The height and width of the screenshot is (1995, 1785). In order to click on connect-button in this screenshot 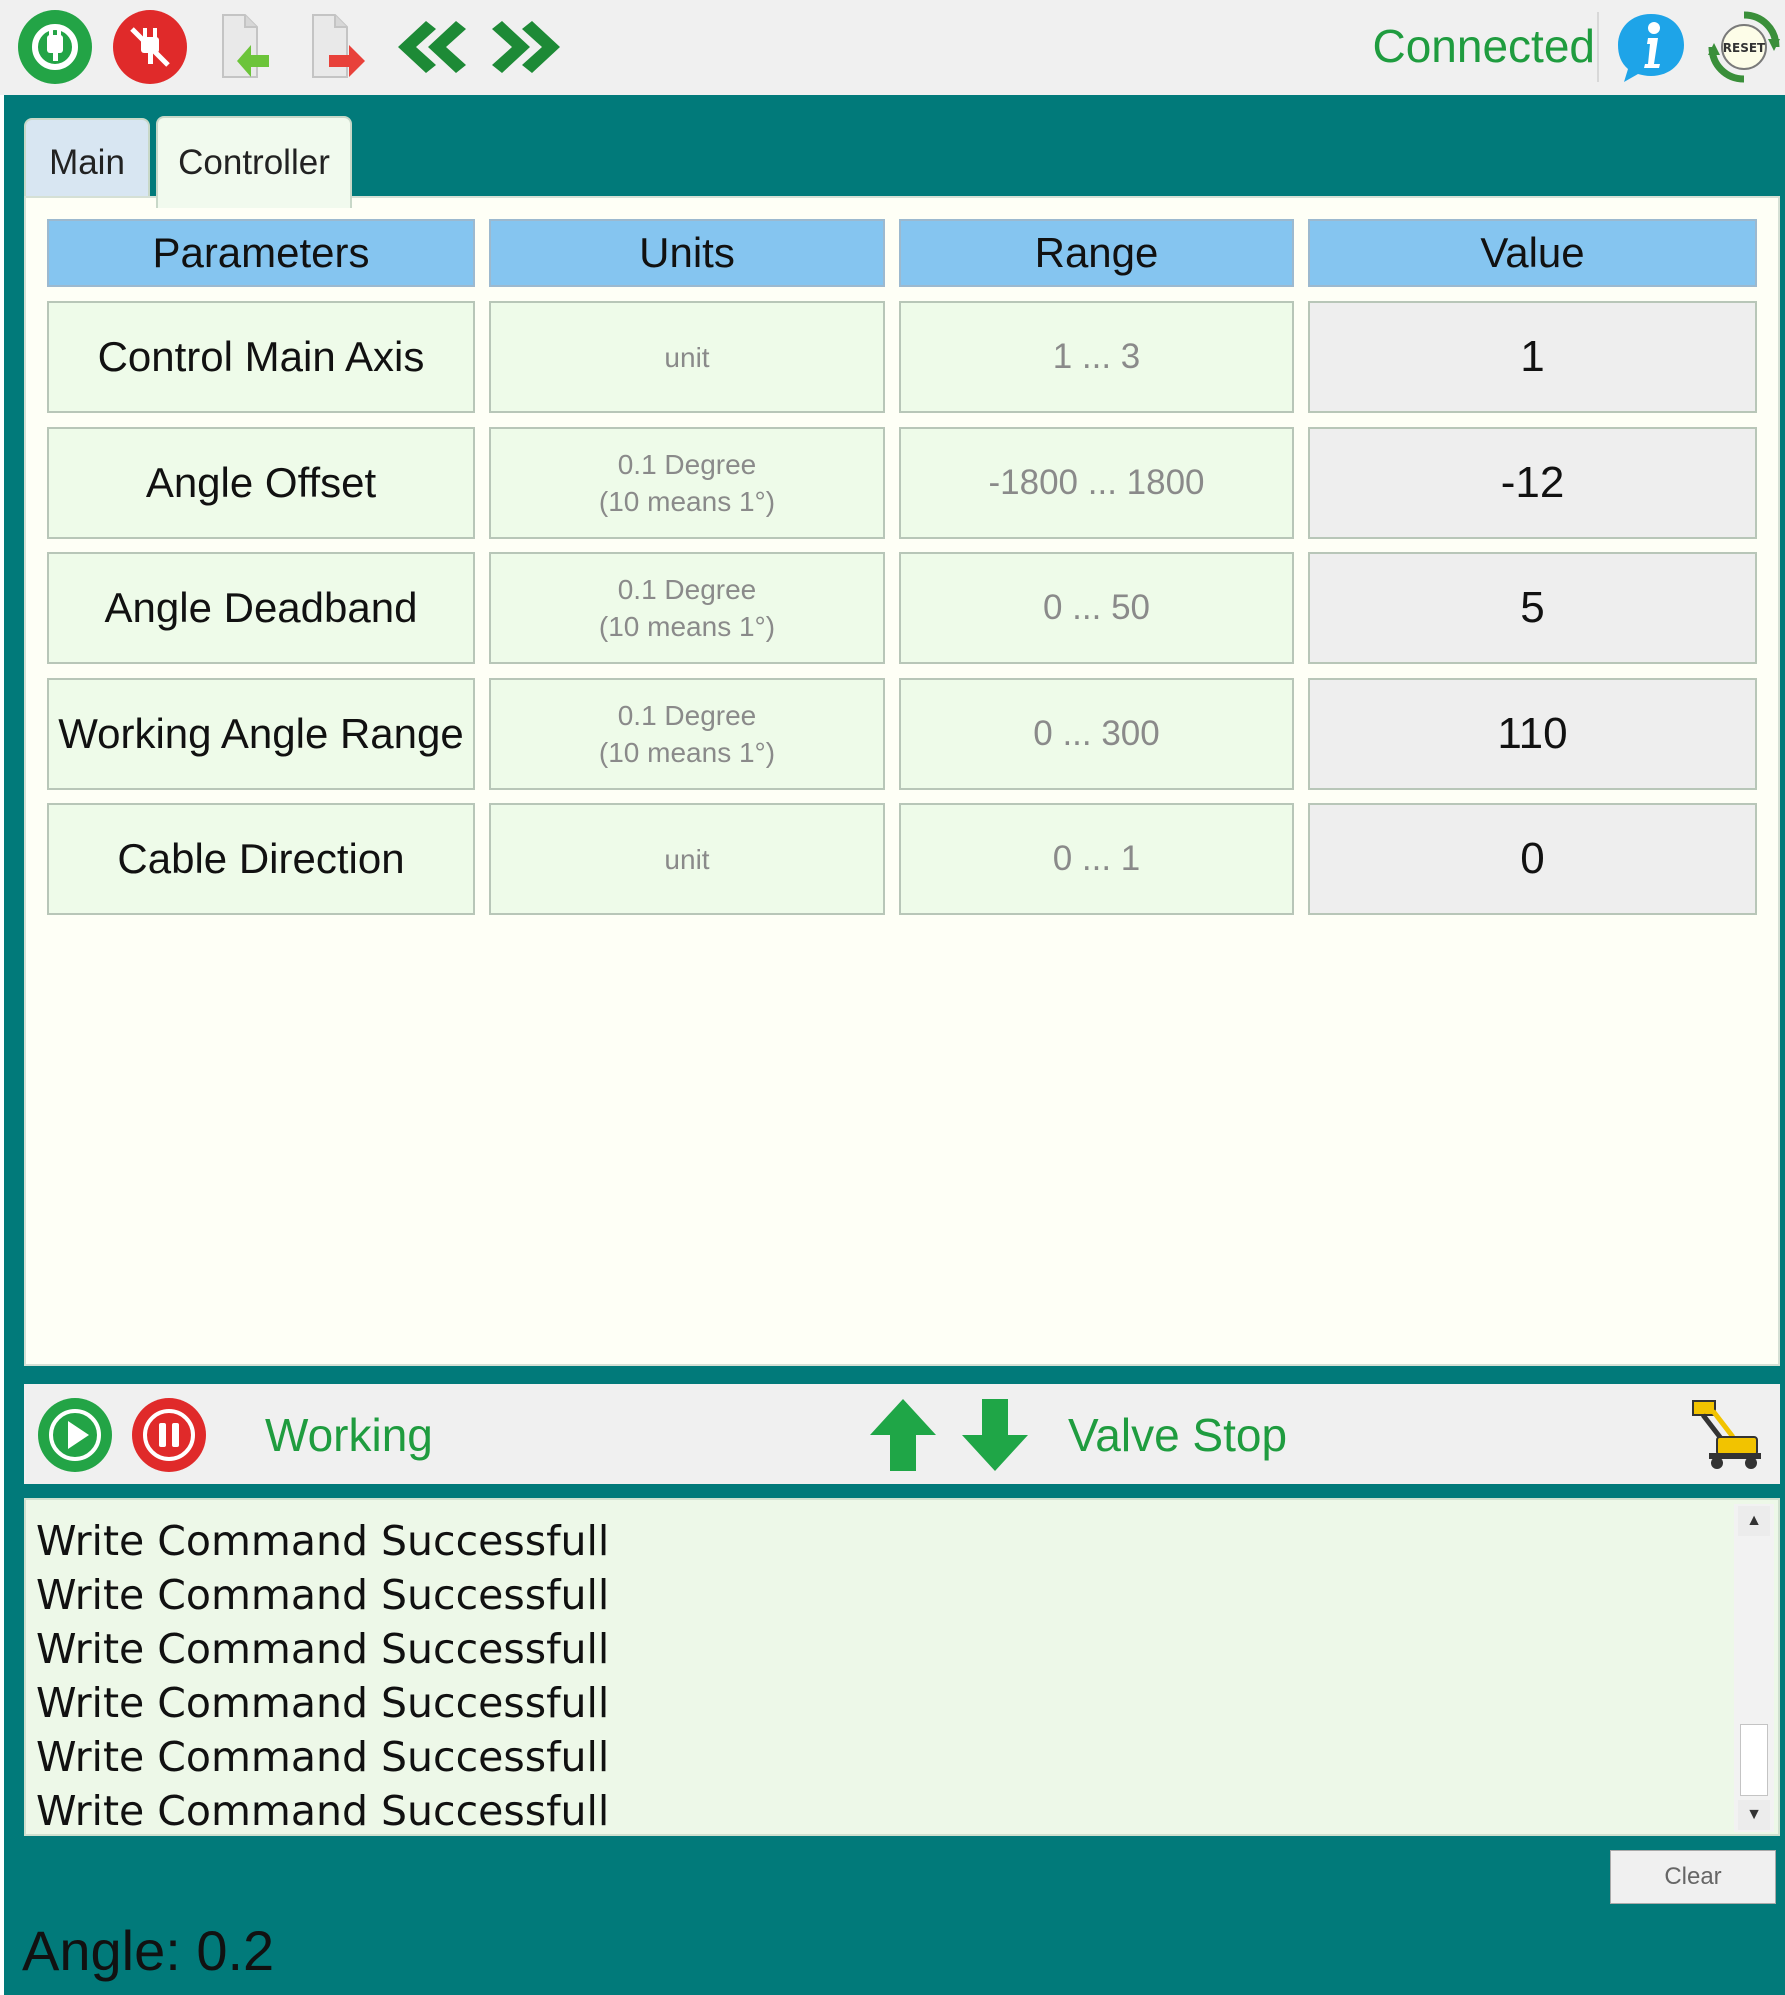, I will do `click(55, 47)`.